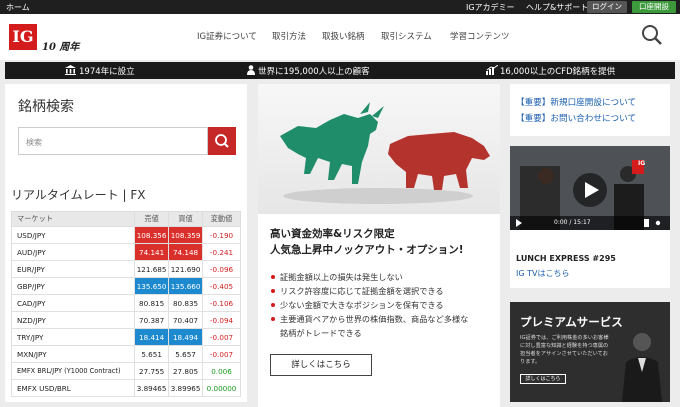 This screenshot has height=407, width=680. Describe the element at coordinates (369, 319) in the screenshot. I see `list-item: 主要通貨ペアから世界の株価指数、商品など多様な` at that location.